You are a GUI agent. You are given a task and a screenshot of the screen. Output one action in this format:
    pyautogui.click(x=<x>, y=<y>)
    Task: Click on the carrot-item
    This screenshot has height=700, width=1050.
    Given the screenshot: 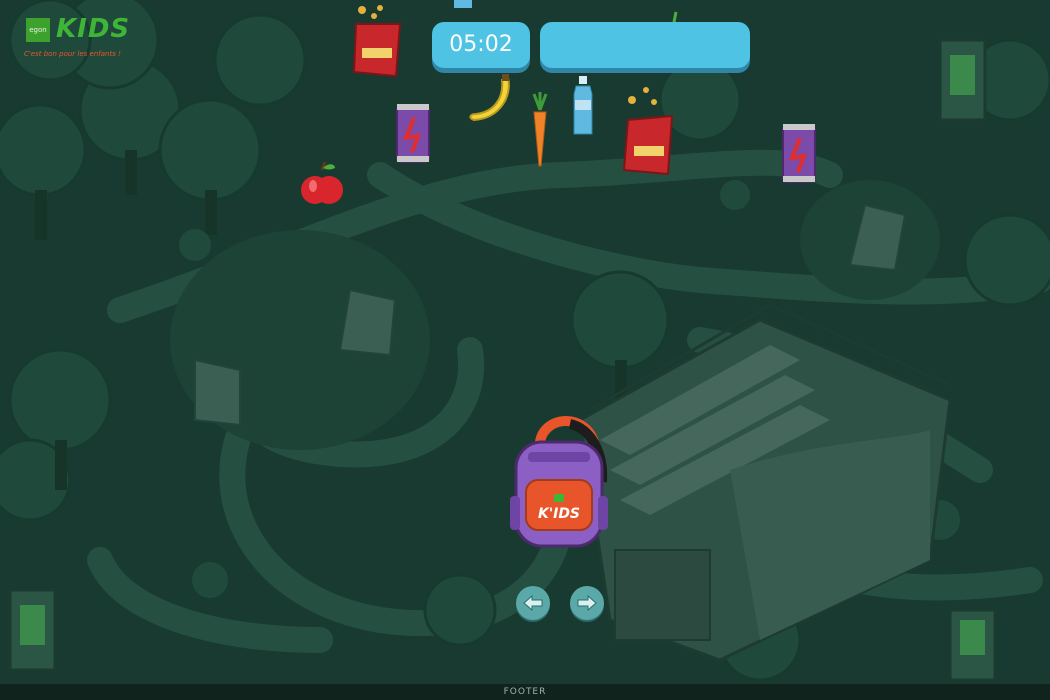 What is the action you would take?
    pyautogui.click(x=540, y=130)
    